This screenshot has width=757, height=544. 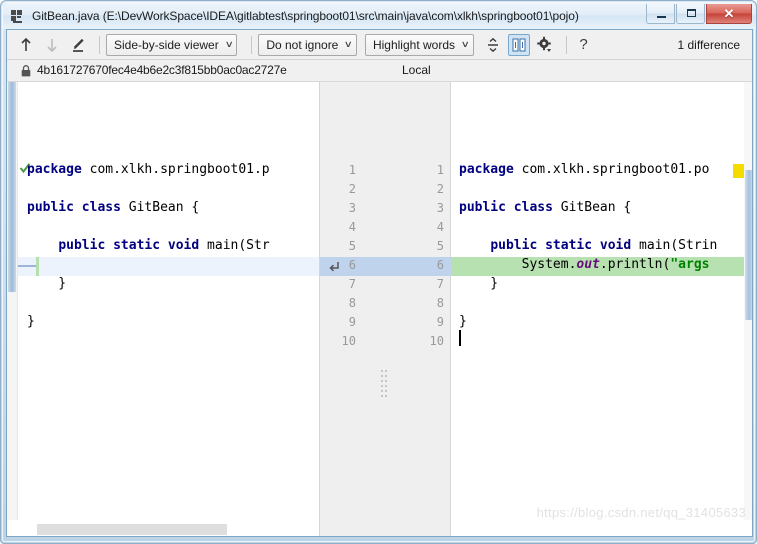 I want to click on maximize-glyph, so click(x=691, y=13).